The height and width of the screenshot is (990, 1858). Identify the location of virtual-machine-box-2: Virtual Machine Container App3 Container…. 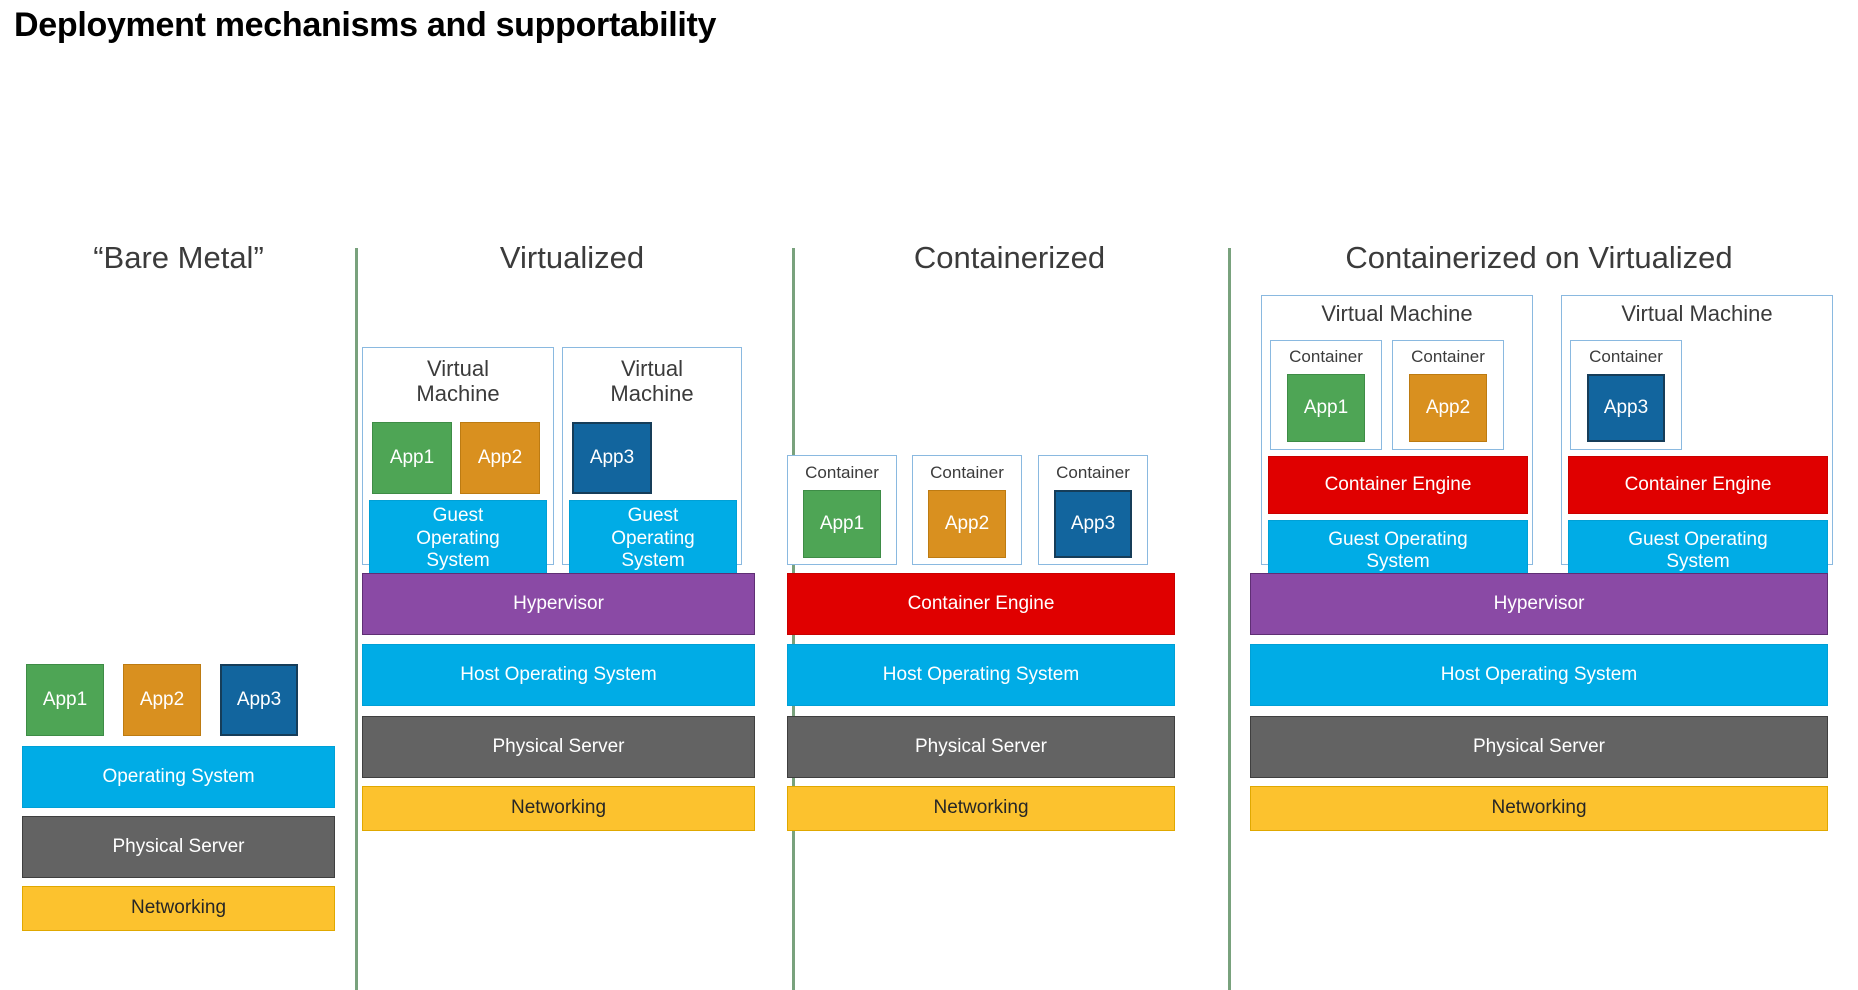
(1697, 438).